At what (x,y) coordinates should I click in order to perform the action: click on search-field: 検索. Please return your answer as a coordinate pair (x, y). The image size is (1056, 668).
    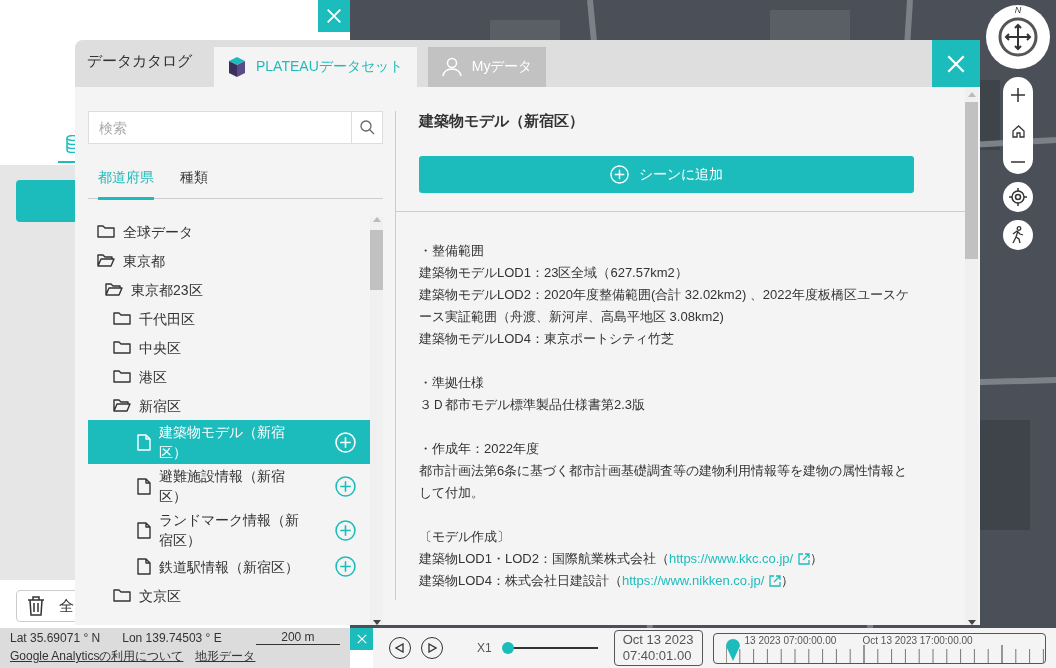
    Looking at the image, I should click on (219, 127).